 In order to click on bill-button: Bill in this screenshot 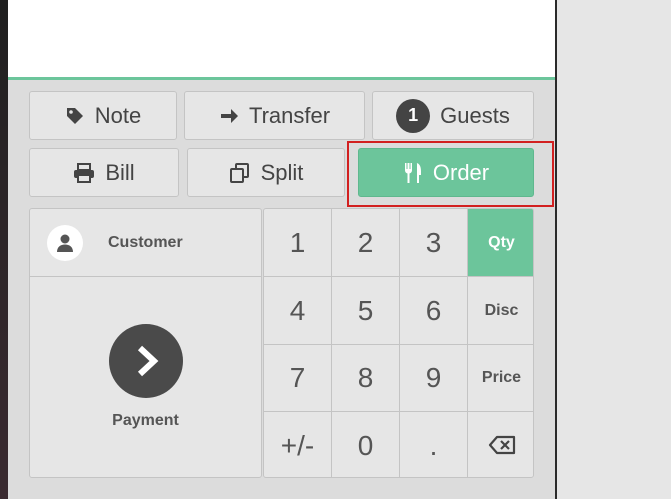, I will do `click(104, 172)`.